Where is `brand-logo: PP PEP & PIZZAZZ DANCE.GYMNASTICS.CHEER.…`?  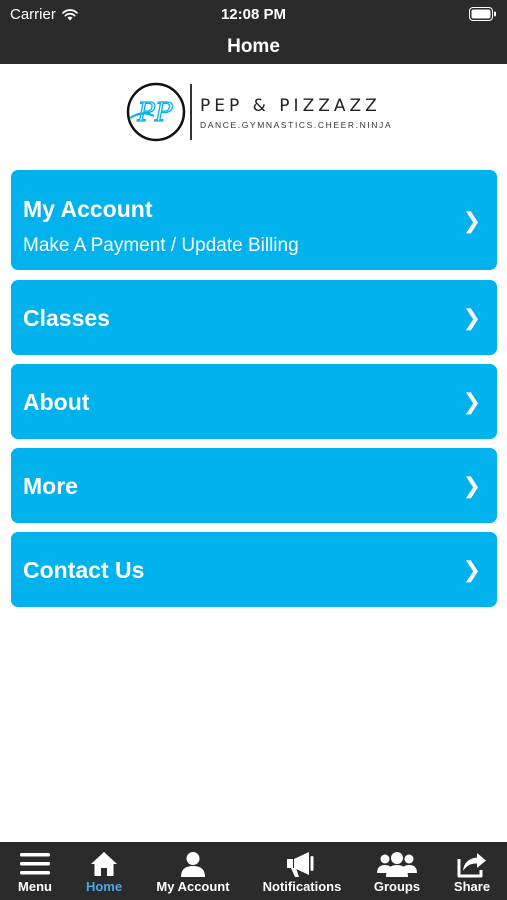 brand-logo: PP PEP & PIZZAZZ DANCE.GYMNASTICS.CHEER.… is located at coordinates (257, 112).